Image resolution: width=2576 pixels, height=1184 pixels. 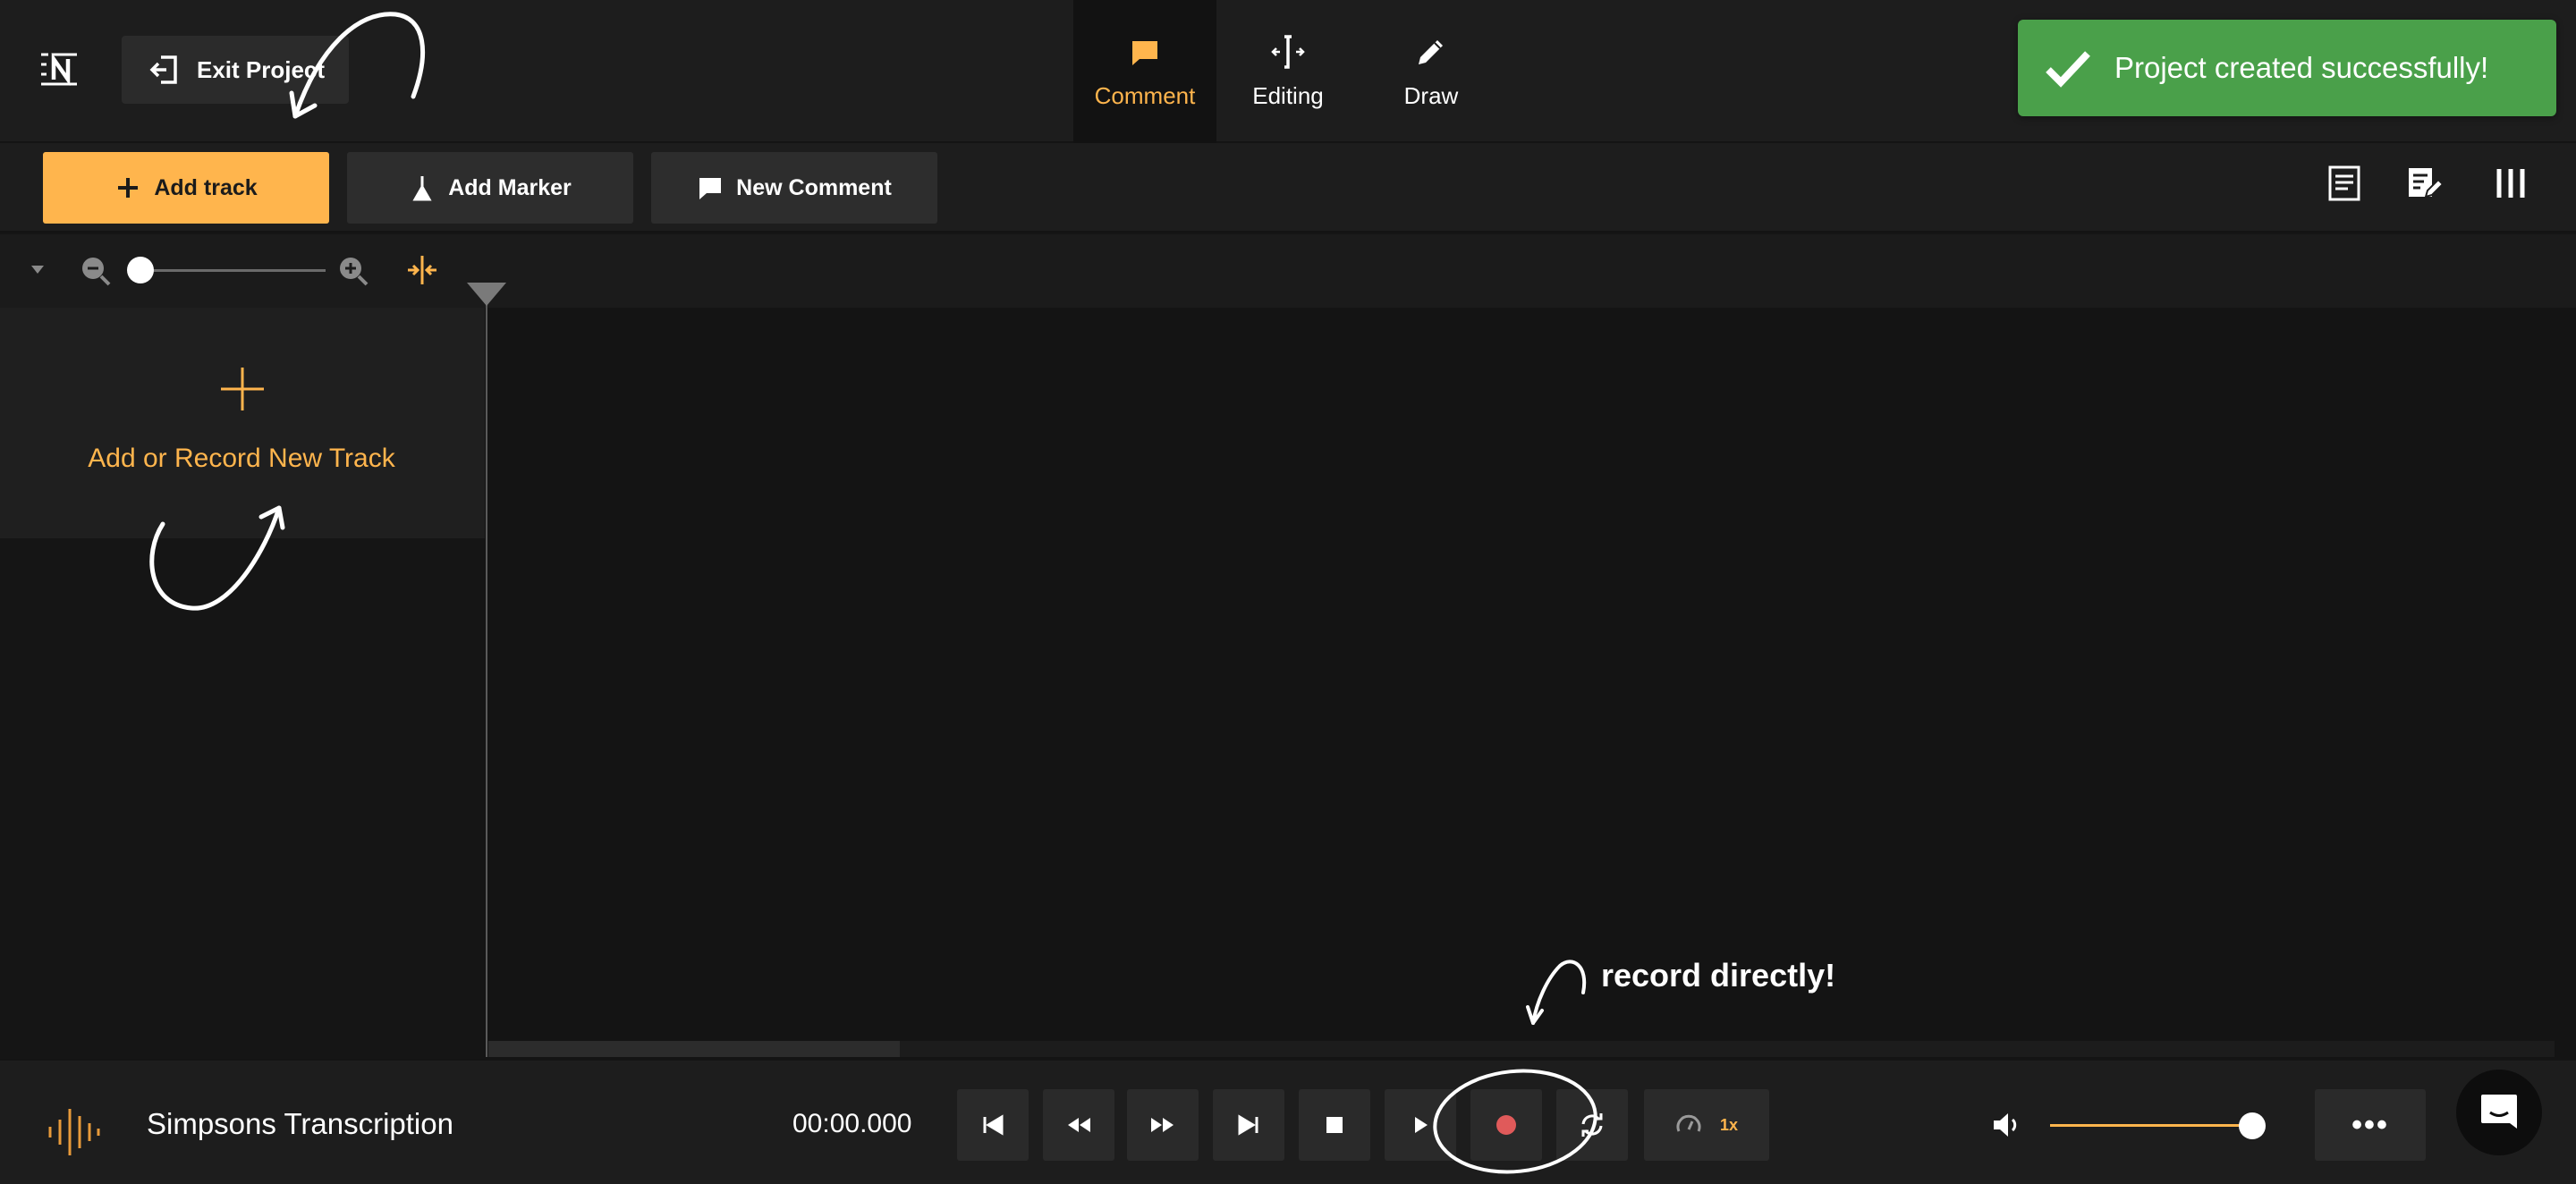 I want to click on add-marker-label: Add Marker, so click(x=510, y=187).